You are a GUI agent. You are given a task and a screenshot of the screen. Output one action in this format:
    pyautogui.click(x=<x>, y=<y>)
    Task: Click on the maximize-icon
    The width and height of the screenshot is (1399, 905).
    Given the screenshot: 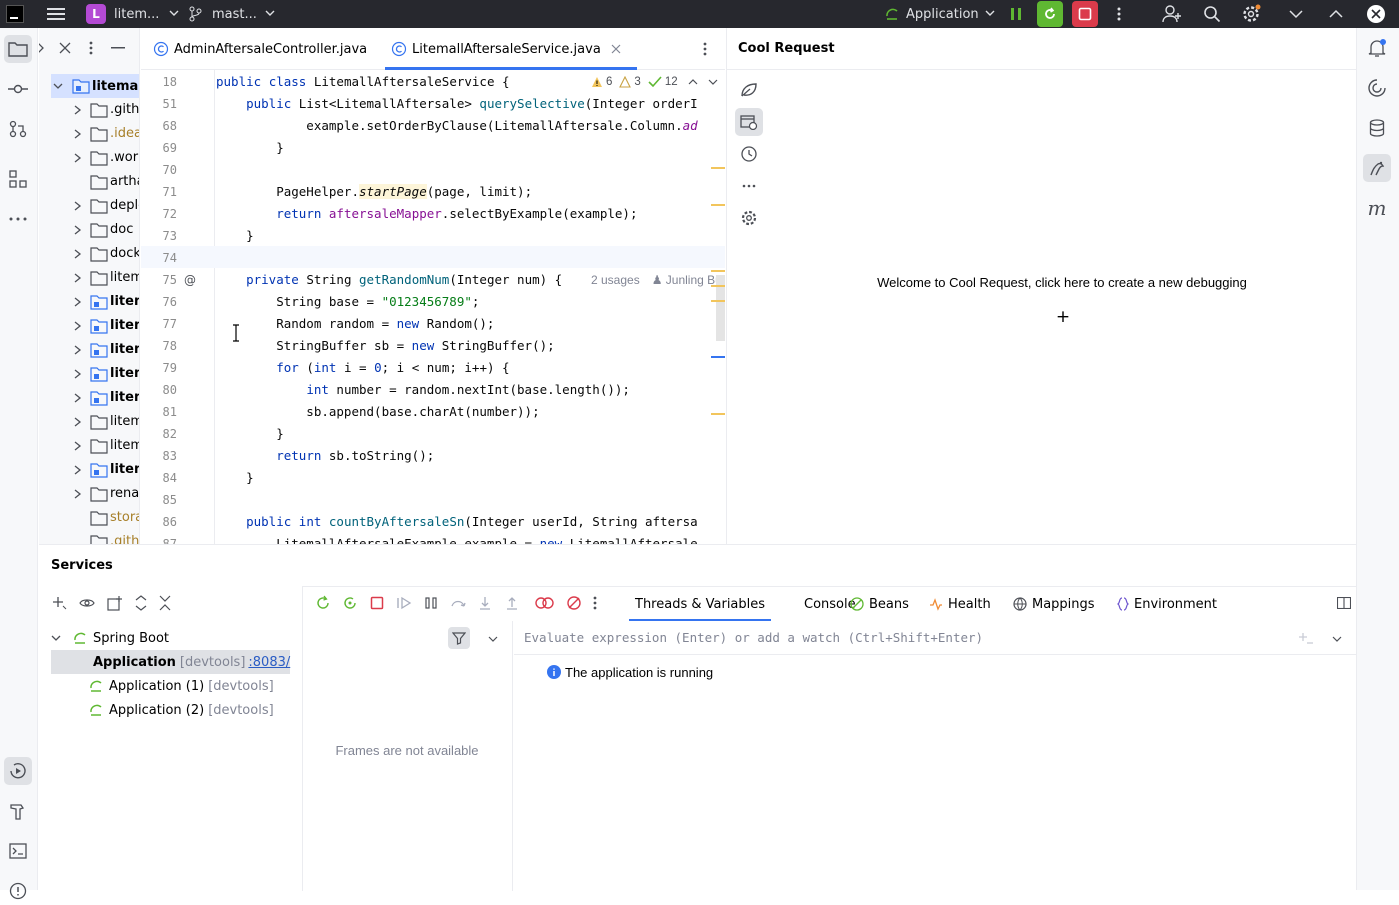 What is the action you would take?
    pyautogui.click(x=1336, y=14)
    